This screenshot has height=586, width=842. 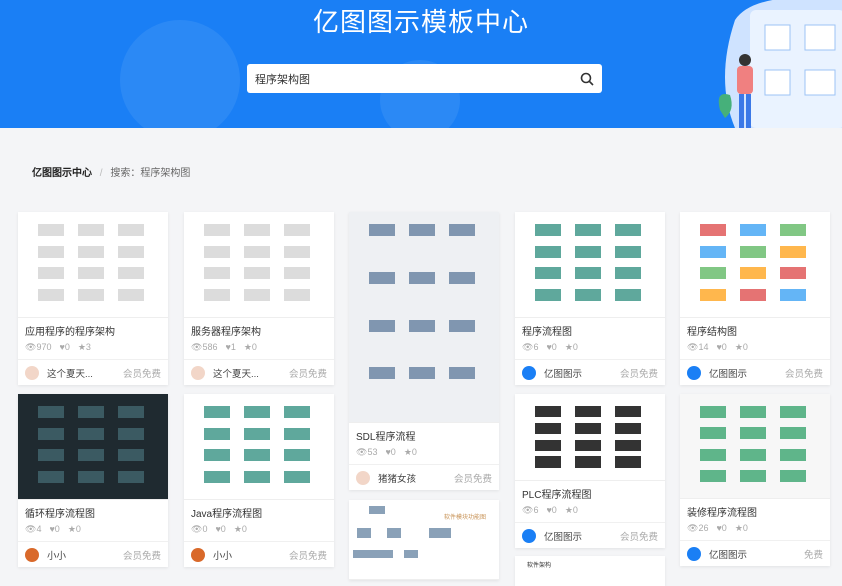 I want to click on template-card: 服务器程序架构 👁586 ♥1 ★0 这个夏天... 会员免费, so click(x=259, y=298).